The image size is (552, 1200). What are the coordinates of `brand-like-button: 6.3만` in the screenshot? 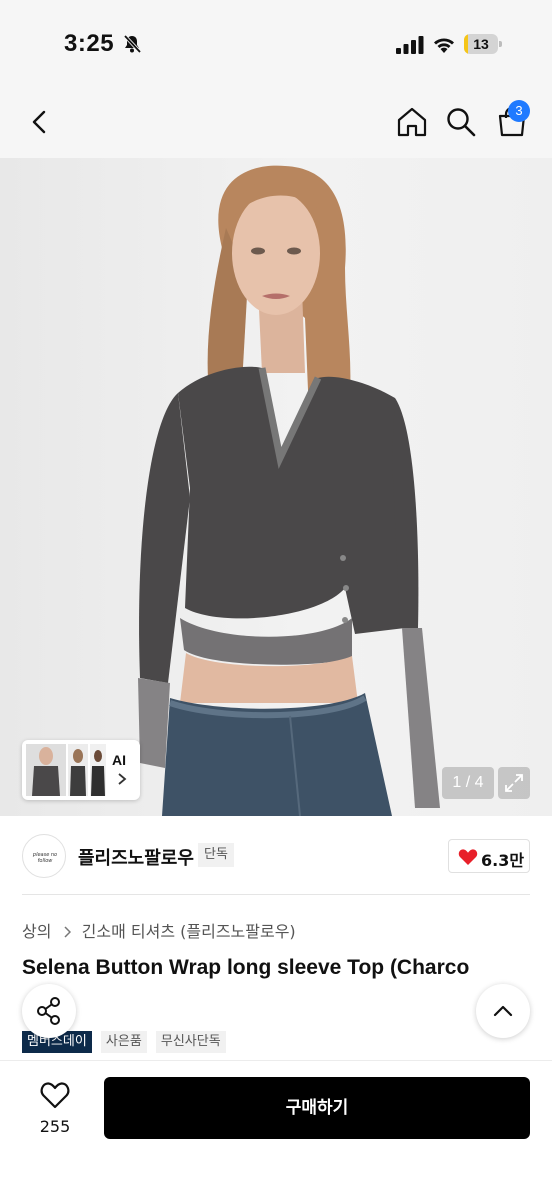 It's located at (489, 856).